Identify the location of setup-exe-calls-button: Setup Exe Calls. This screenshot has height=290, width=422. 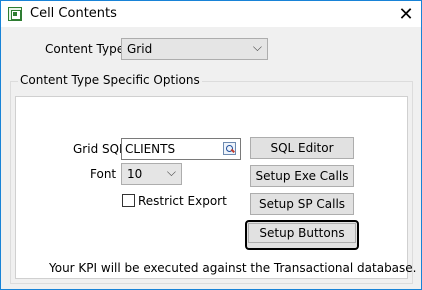
(302, 176).